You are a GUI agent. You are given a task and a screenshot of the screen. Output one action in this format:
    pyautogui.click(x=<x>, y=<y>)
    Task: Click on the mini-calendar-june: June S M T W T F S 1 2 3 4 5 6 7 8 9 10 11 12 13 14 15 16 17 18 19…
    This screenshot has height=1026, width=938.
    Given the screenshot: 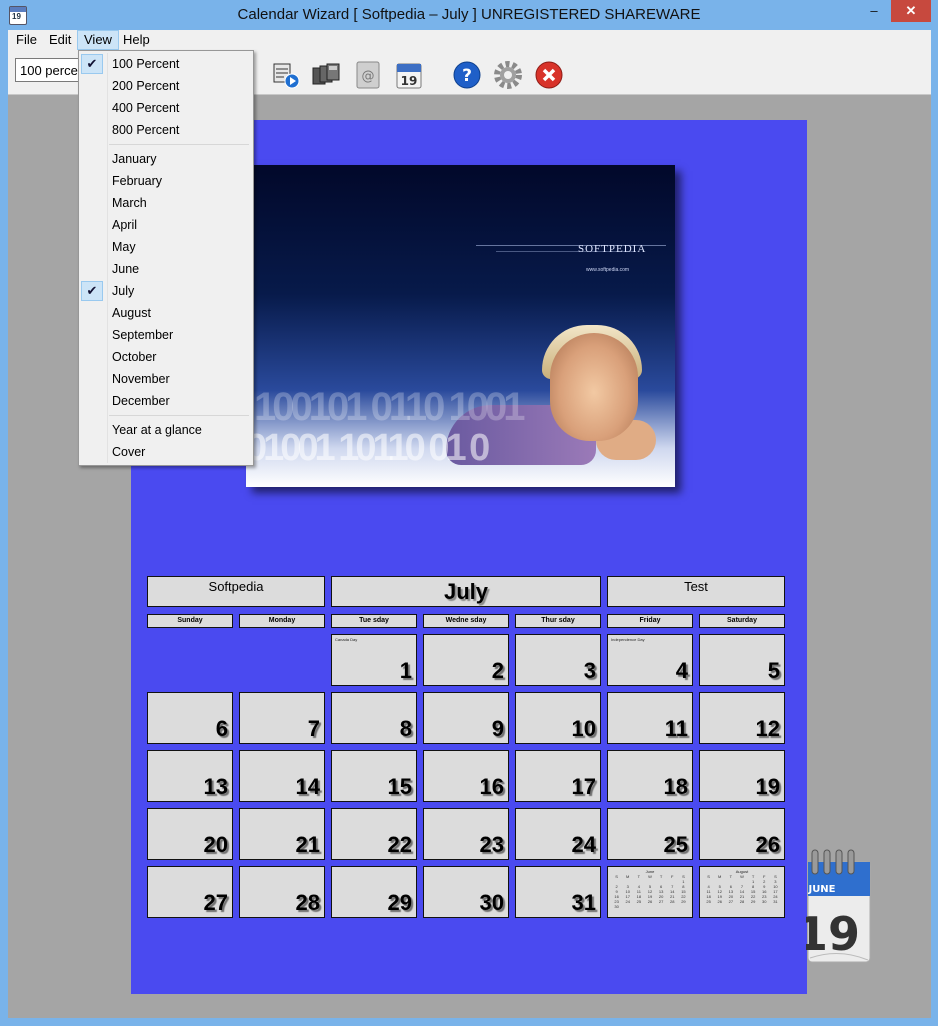 What is the action you would take?
    pyautogui.click(x=650, y=892)
    